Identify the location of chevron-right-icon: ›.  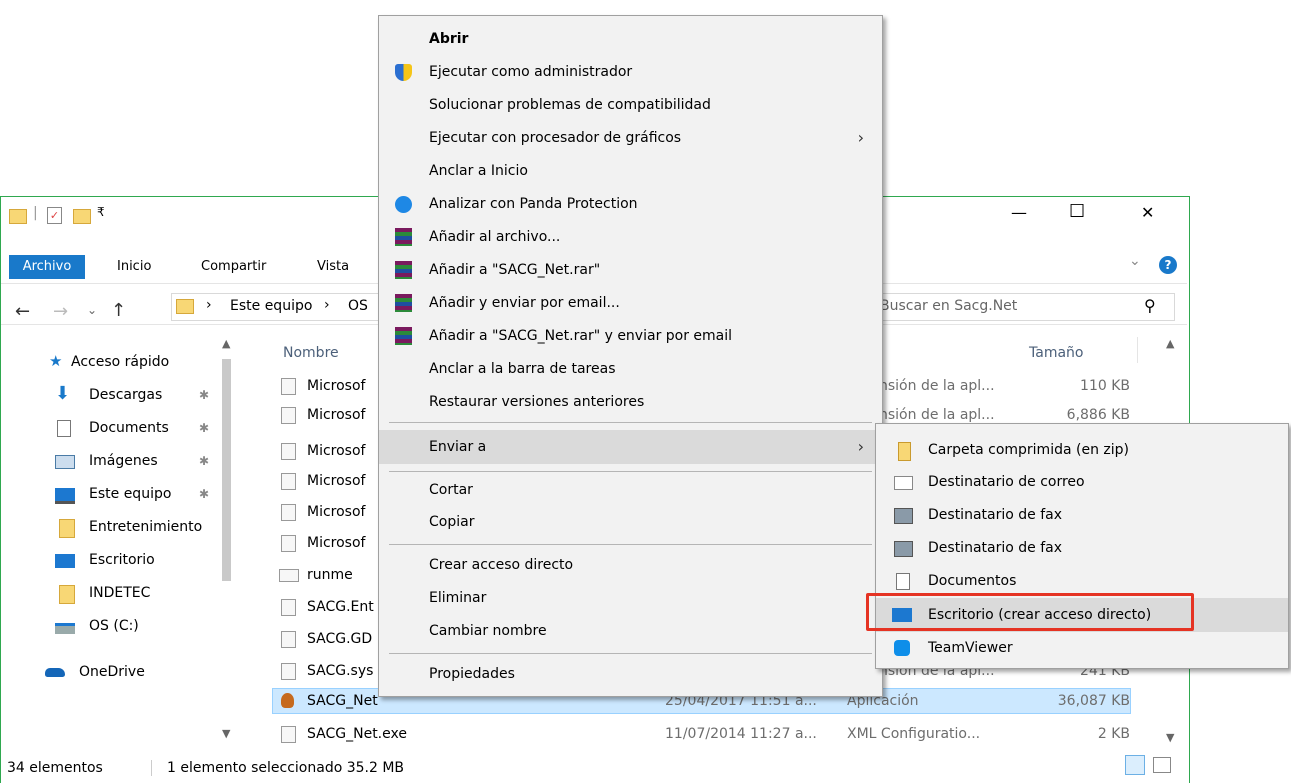
(860, 446).